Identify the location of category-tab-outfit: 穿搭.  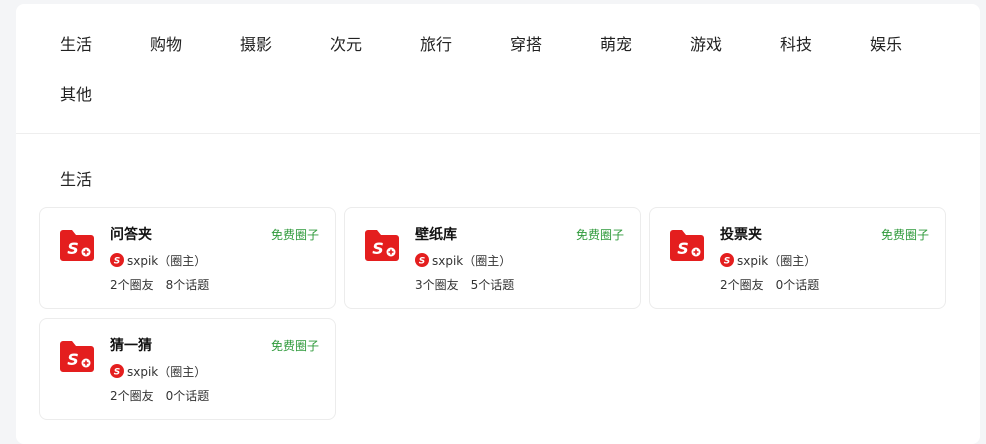
(526, 45).